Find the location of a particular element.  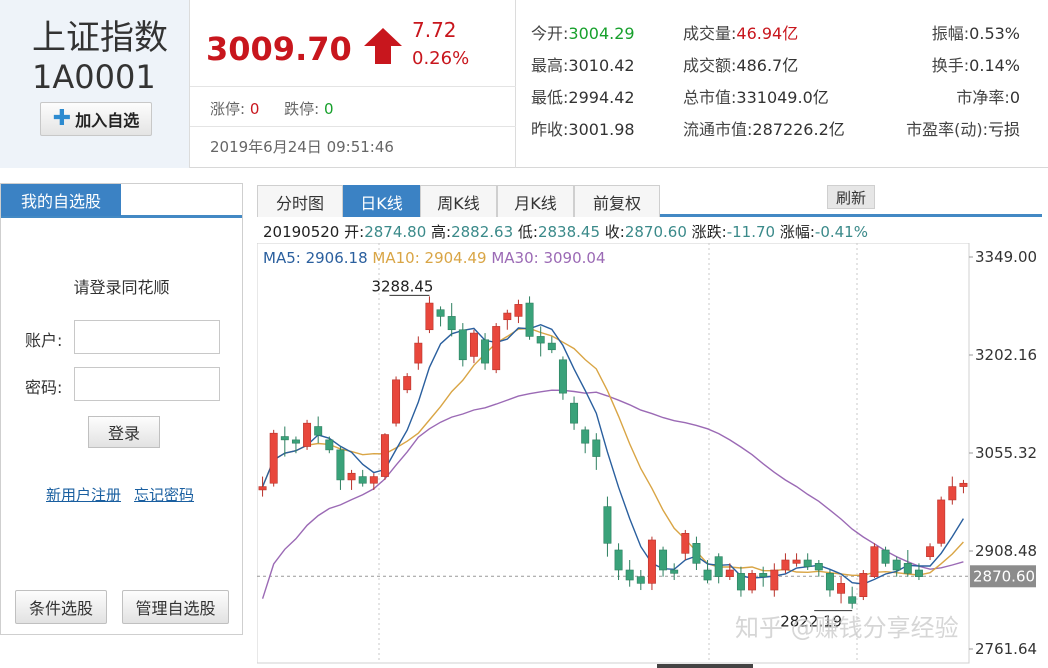

open-value: 2874.80 is located at coordinates (395, 232).